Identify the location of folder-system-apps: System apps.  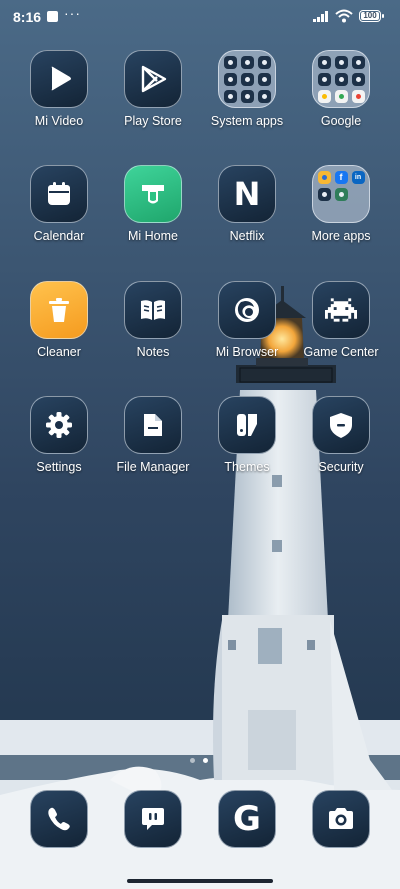
(247, 89).